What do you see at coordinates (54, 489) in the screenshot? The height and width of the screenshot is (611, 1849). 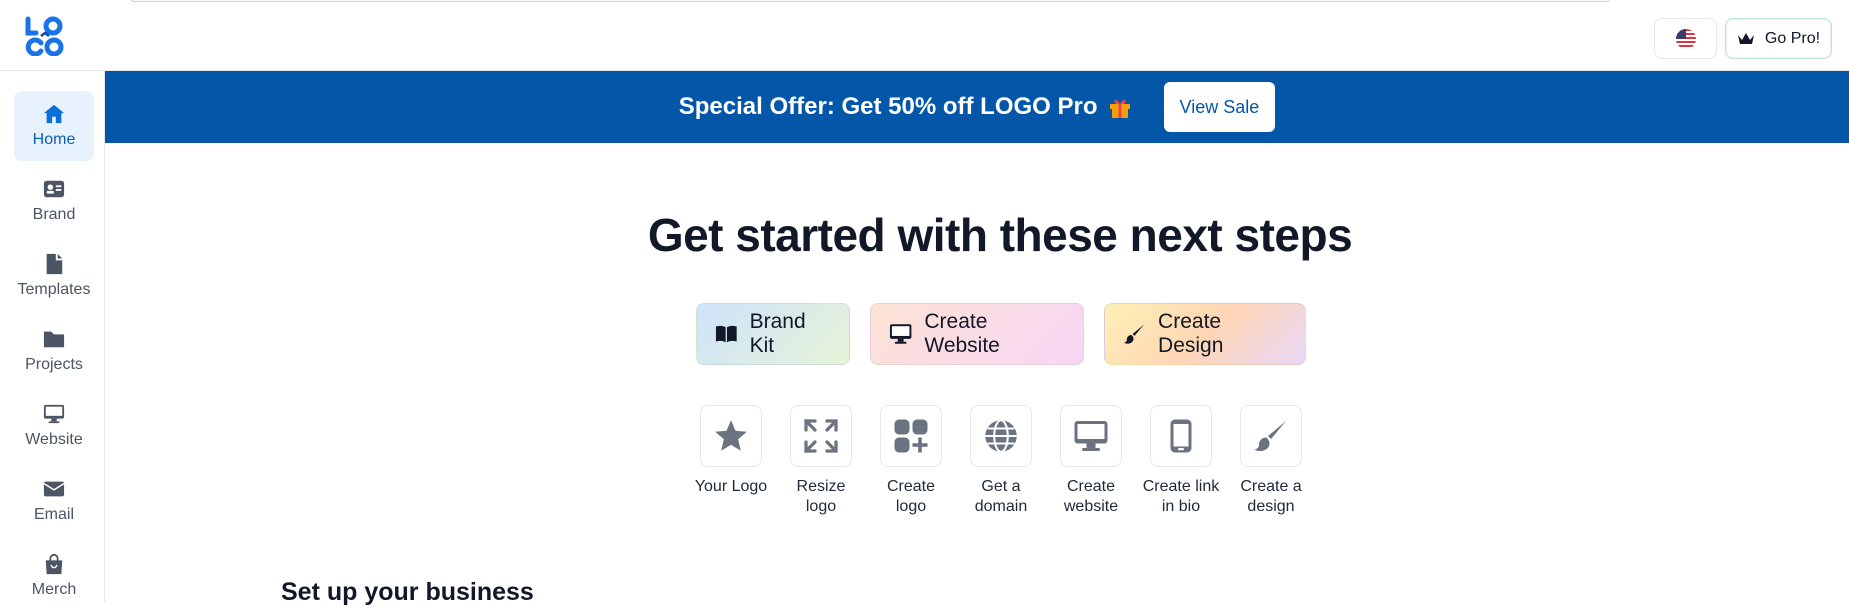 I see `envelope-icon` at bounding box center [54, 489].